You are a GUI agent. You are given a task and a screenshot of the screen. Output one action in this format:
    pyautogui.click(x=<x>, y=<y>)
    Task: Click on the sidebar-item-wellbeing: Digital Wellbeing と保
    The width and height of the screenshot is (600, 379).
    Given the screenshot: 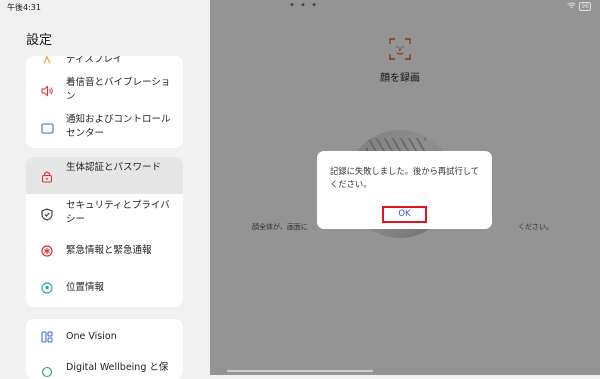 What is the action you would take?
    pyautogui.click(x=104, y=368)
    